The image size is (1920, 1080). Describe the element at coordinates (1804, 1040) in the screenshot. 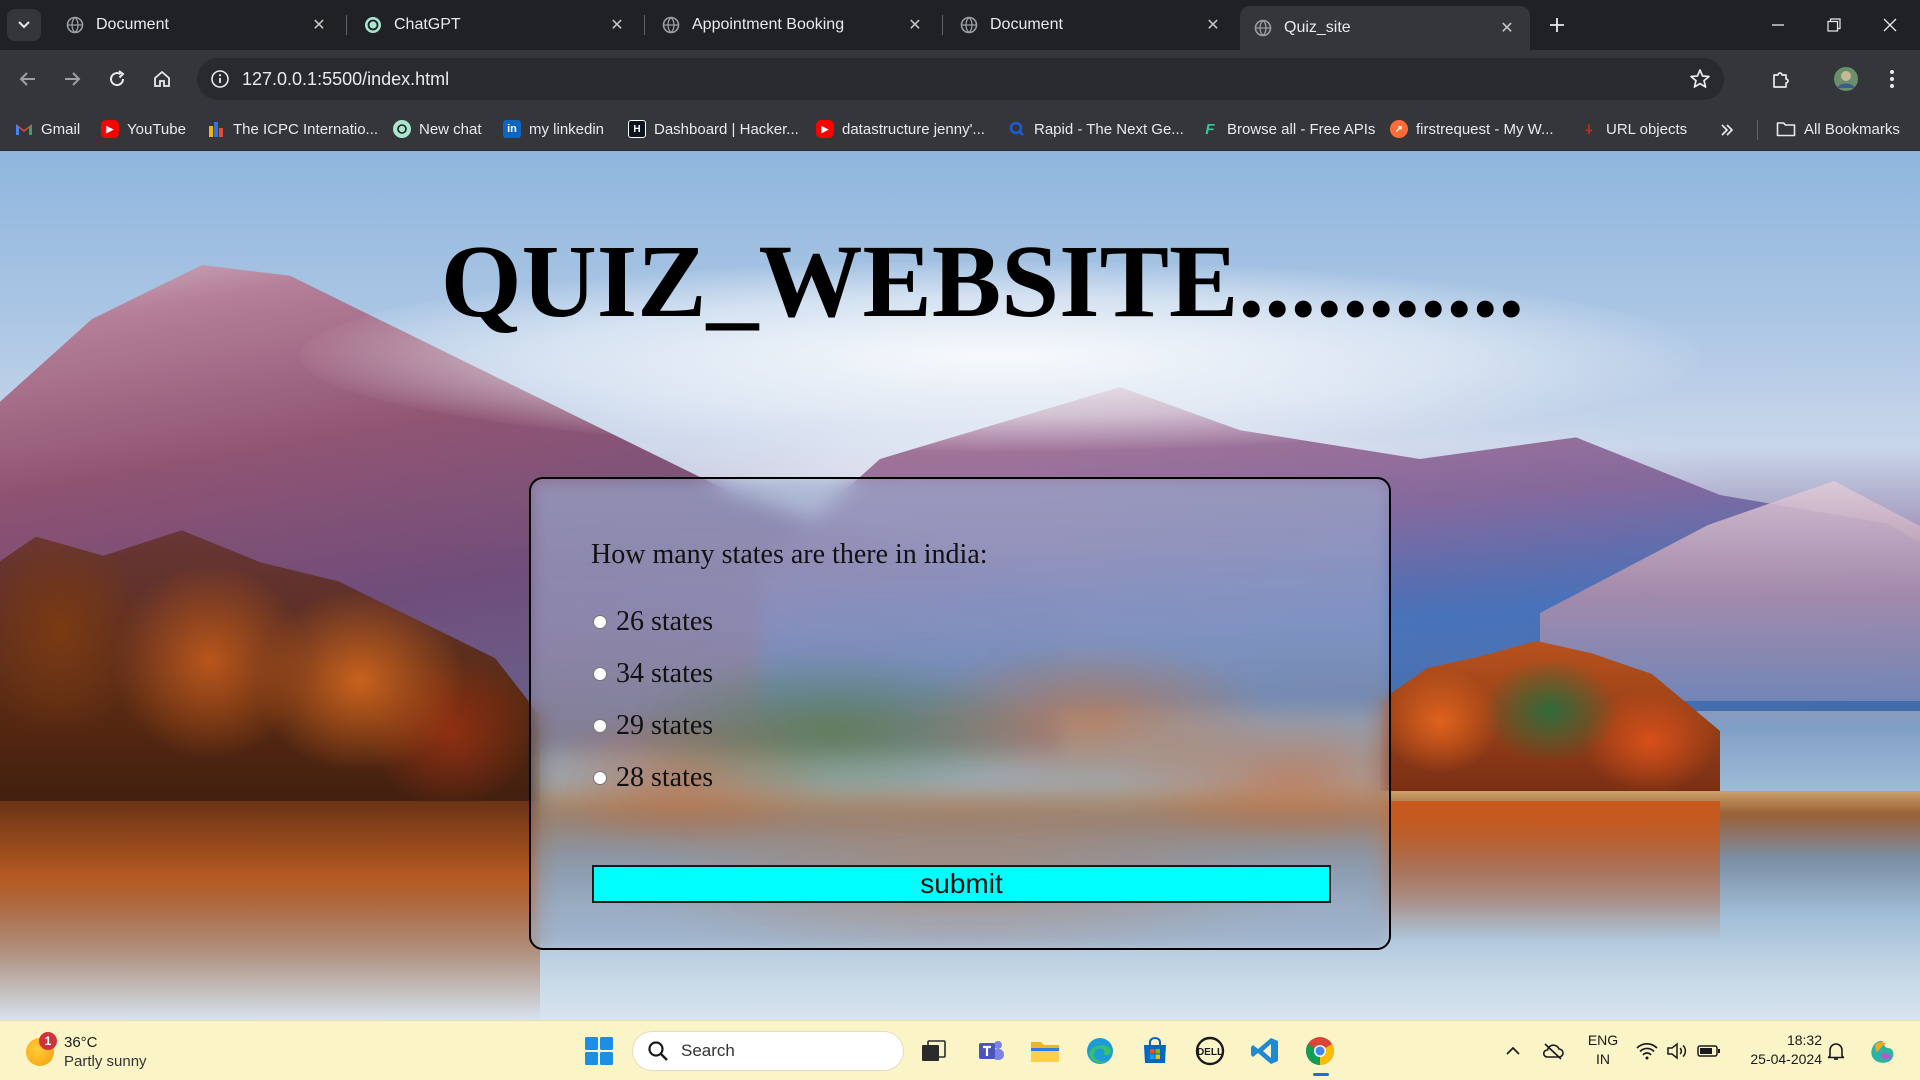

I see `clock-time: 18:32` at that location.